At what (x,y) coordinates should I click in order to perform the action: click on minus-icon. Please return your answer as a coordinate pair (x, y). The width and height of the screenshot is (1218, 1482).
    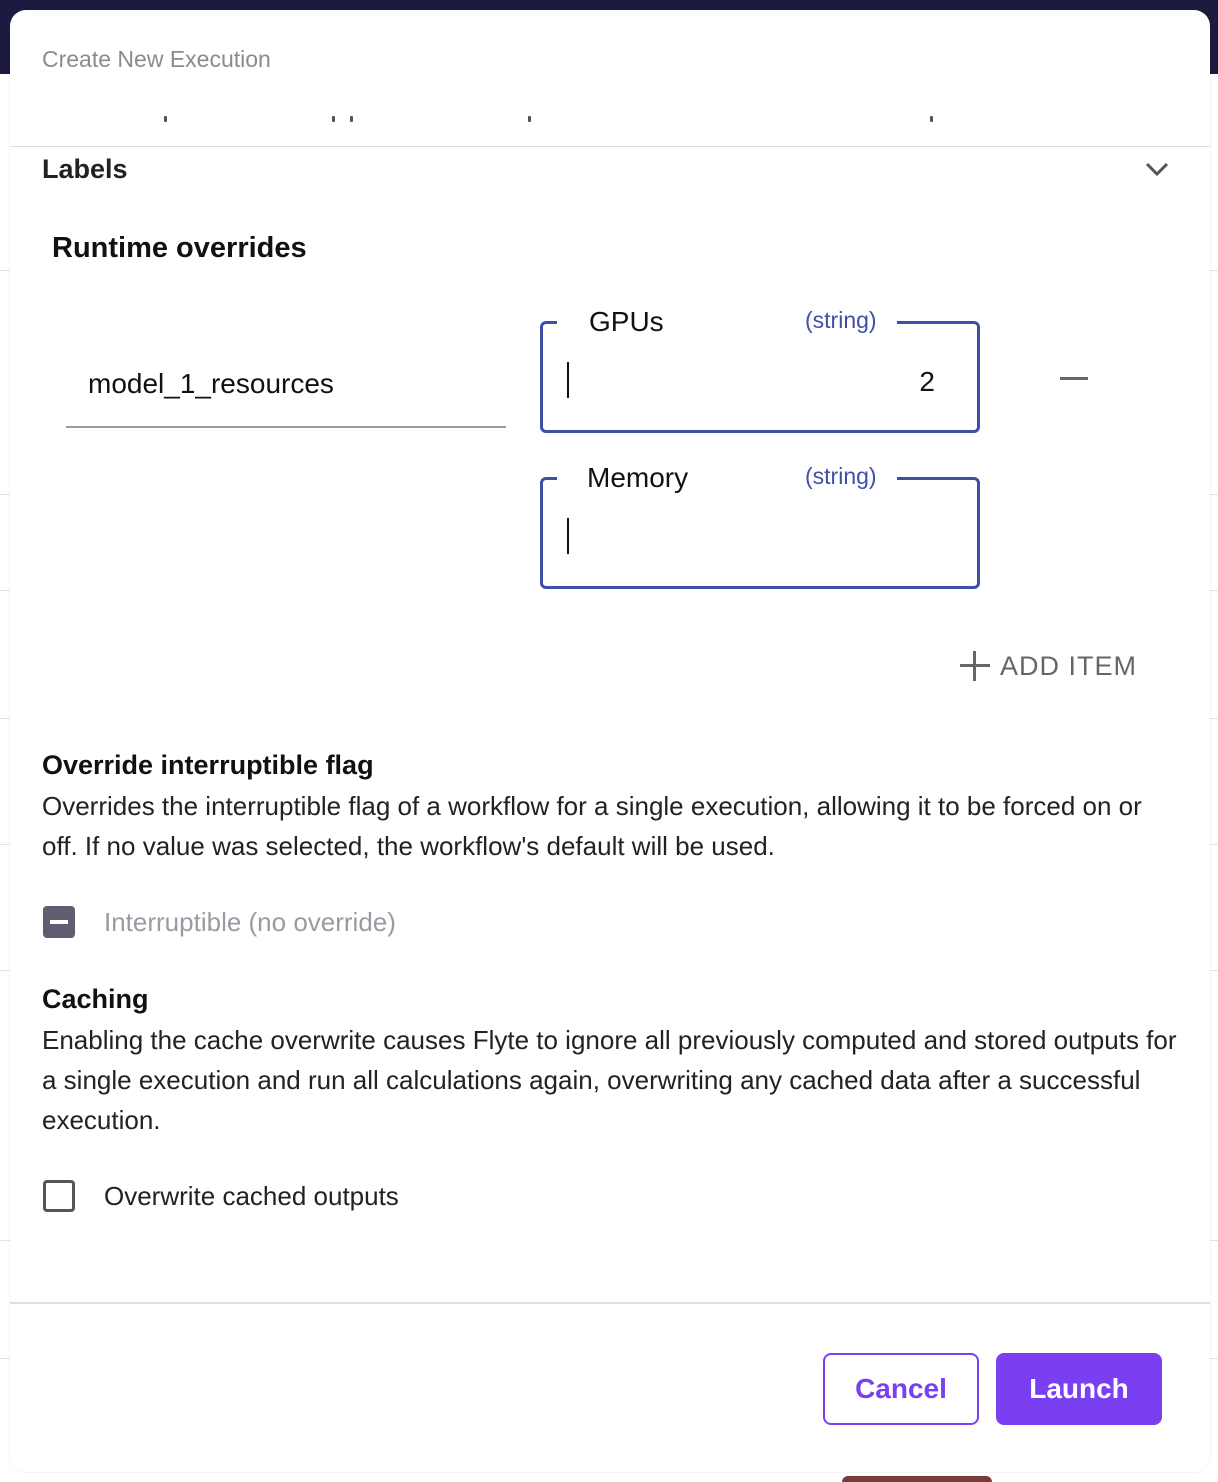
    Looking at the image, I should click on (1074, 378).